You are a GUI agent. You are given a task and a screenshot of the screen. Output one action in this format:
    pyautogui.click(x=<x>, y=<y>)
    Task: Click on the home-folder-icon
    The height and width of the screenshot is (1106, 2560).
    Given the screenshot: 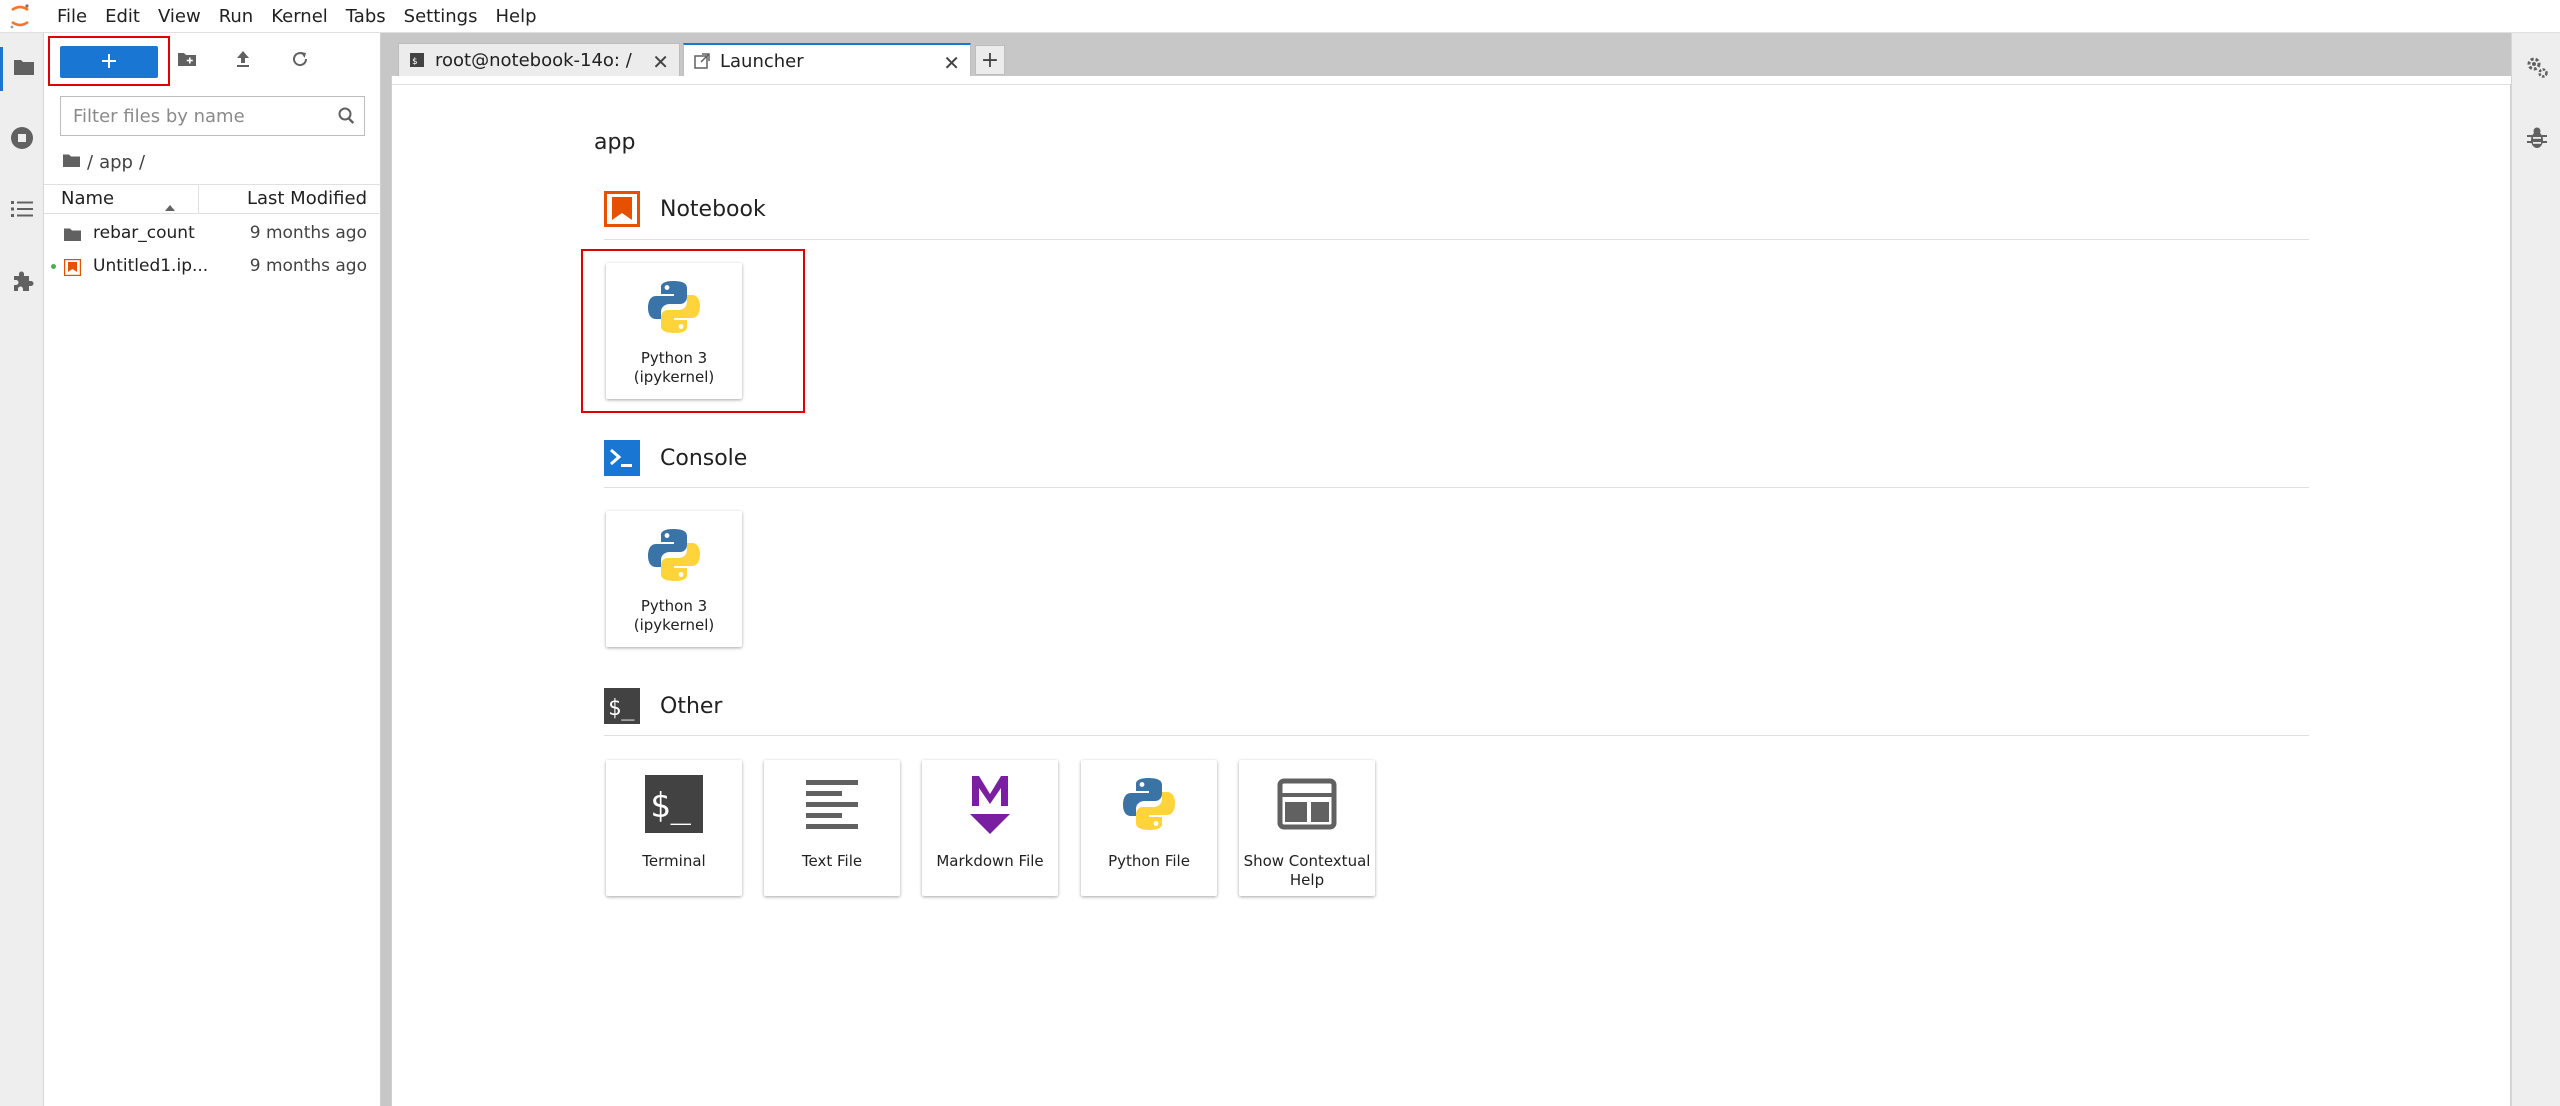 What is the action you would take?
    pyautogui.click(x=71, y=162)
    